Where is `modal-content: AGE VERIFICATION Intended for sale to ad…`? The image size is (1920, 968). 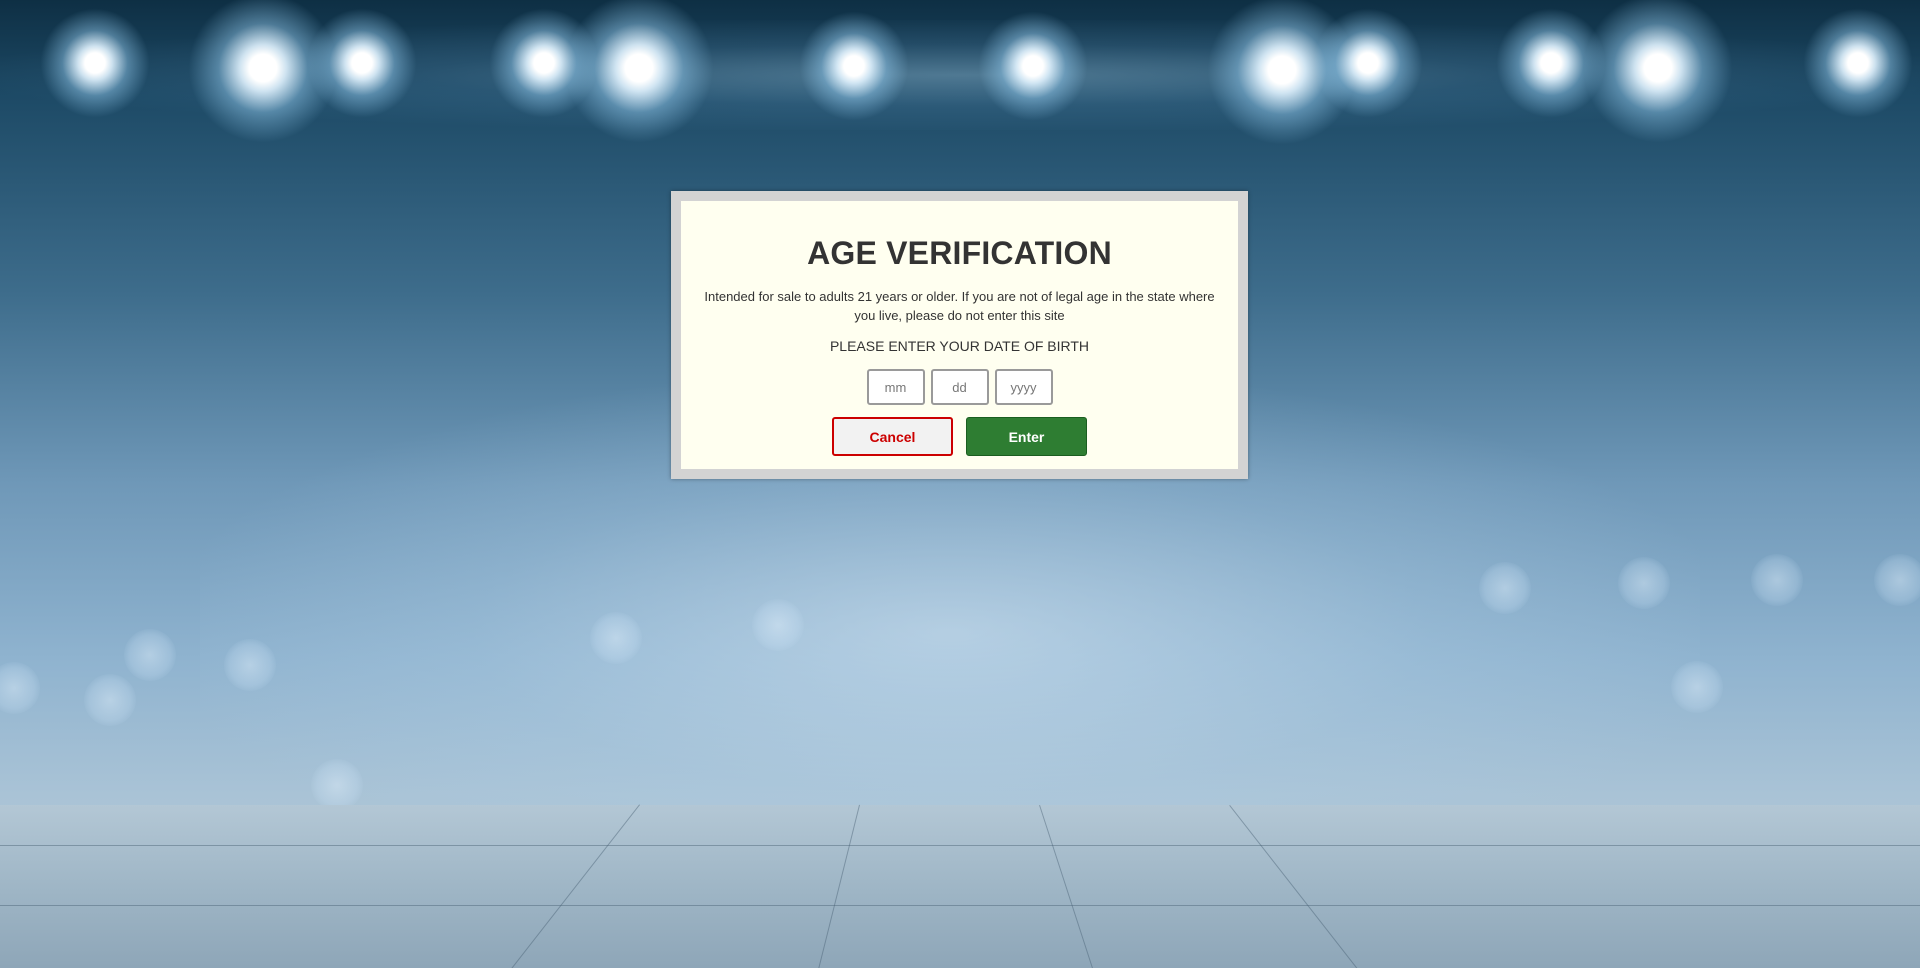 modal-content: AGE VERIFICATION Intended for sale to ad… is located at coordinates (959, 335).